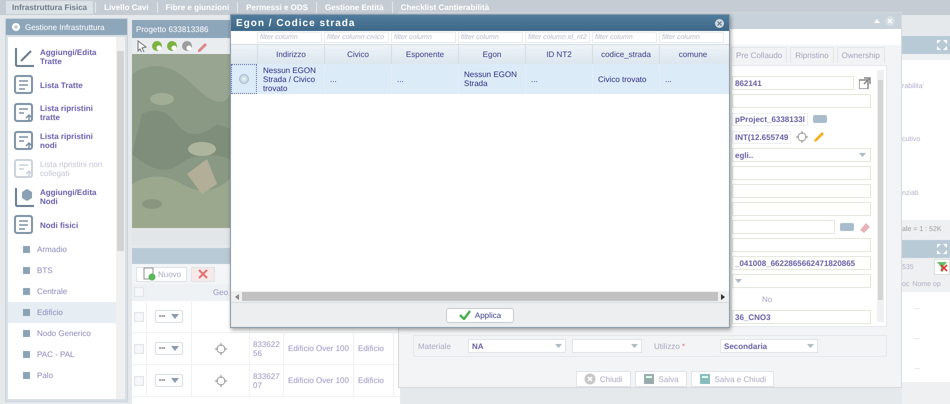 This screenshot has width=950, height=404. Describe the element at coordinates (62, 291) in the screenshot. I see `node-type-item: Centrale` at that location.